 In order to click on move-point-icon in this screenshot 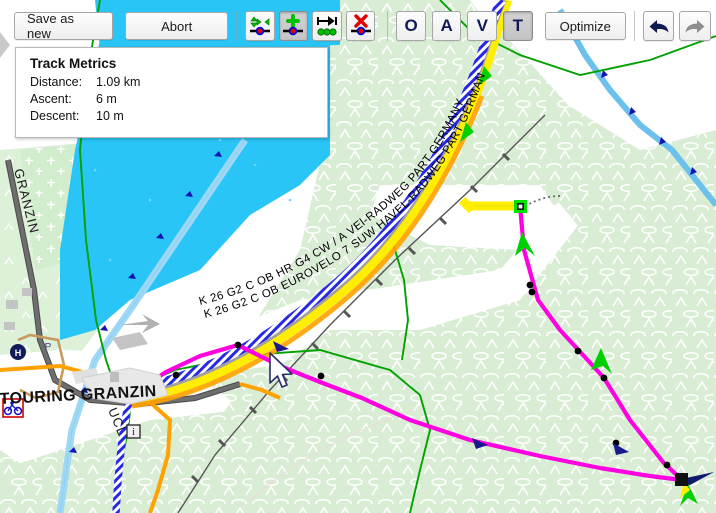, I will do `click(259, 26)`.